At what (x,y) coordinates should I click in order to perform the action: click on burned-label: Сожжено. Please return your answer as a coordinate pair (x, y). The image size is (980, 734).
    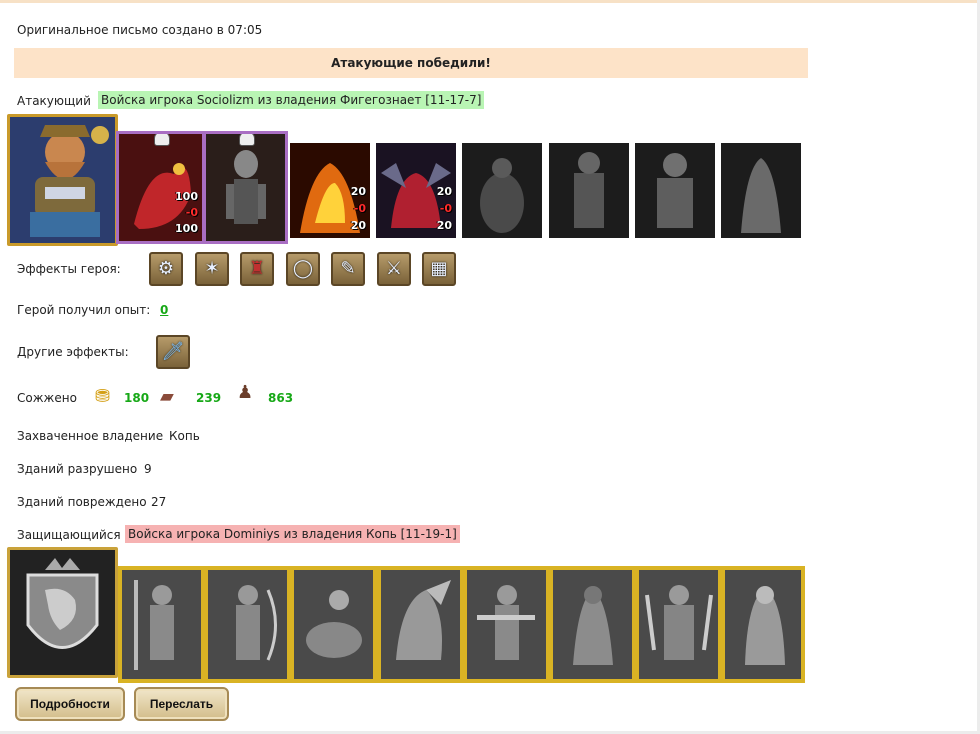
    Looking at the image, I should click on (47, 398).